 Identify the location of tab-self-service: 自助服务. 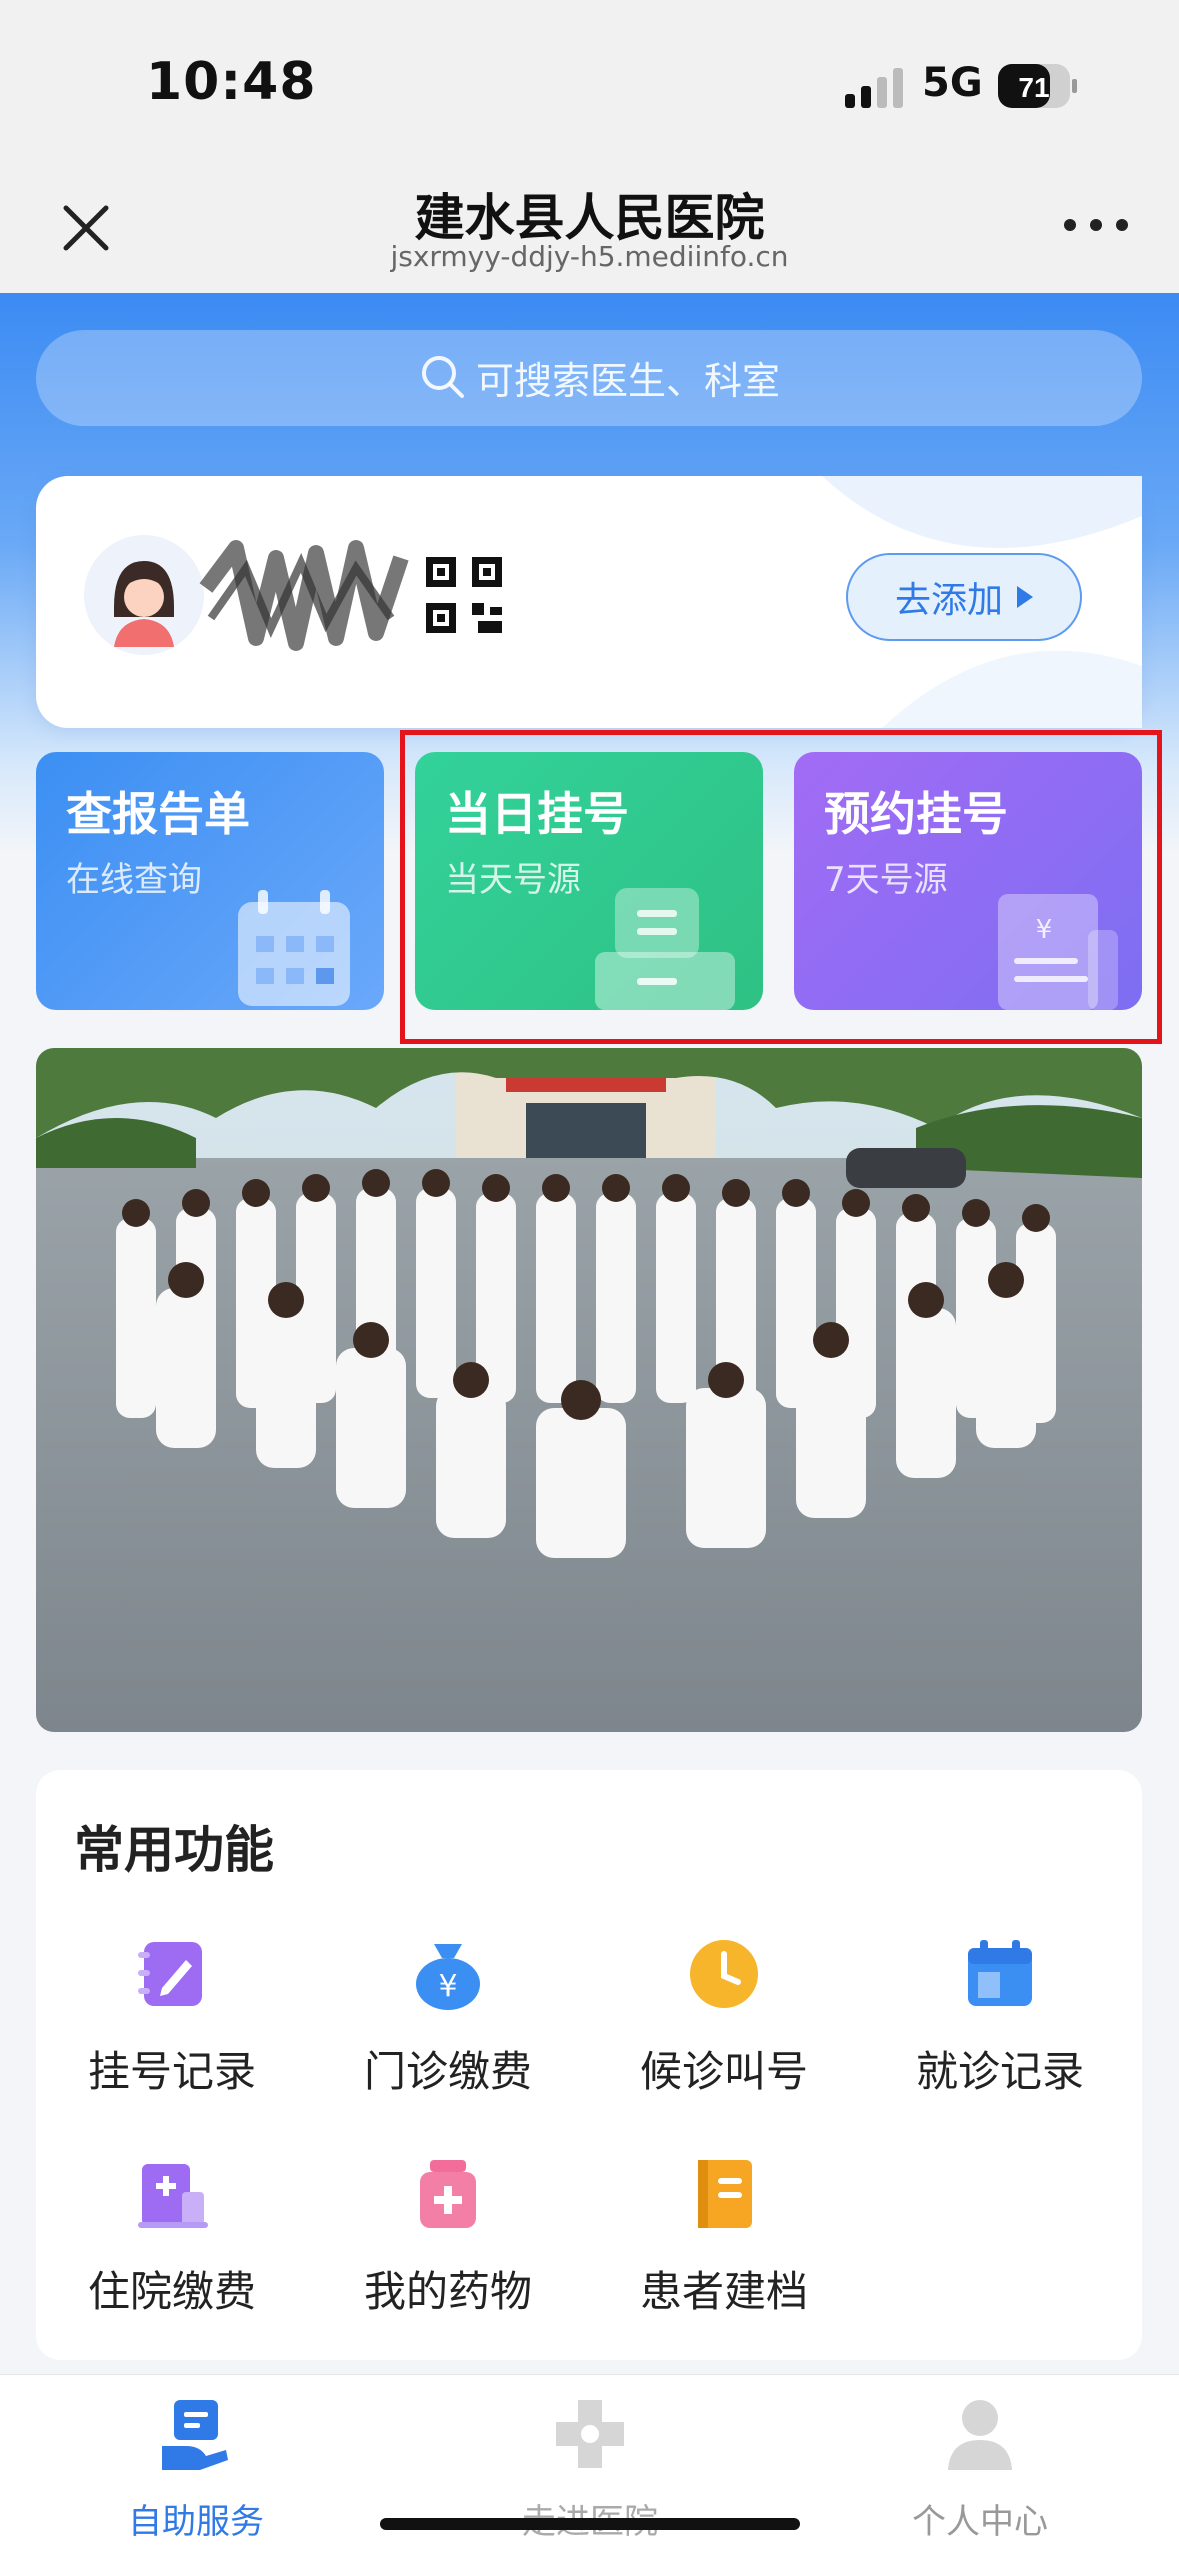
(196, 2468).